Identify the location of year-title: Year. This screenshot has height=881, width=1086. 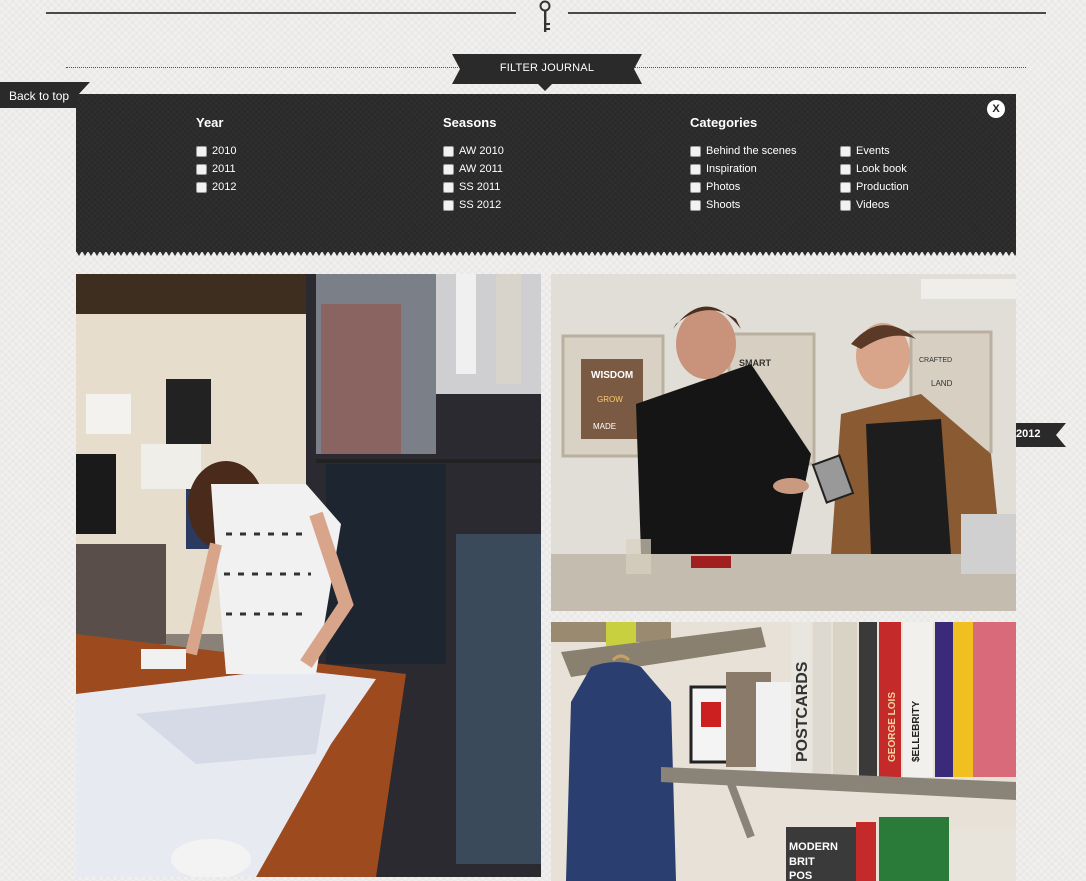
(210, 122).